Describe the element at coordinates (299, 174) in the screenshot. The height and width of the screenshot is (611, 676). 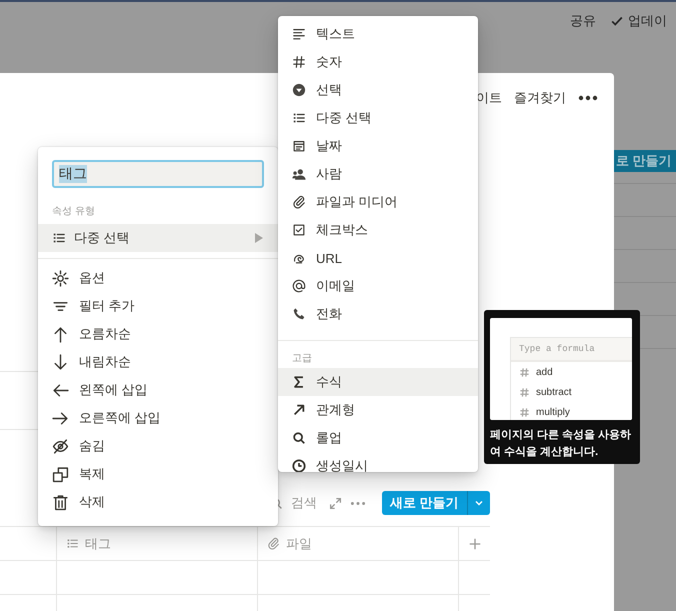
I see `person-icon` at that location.